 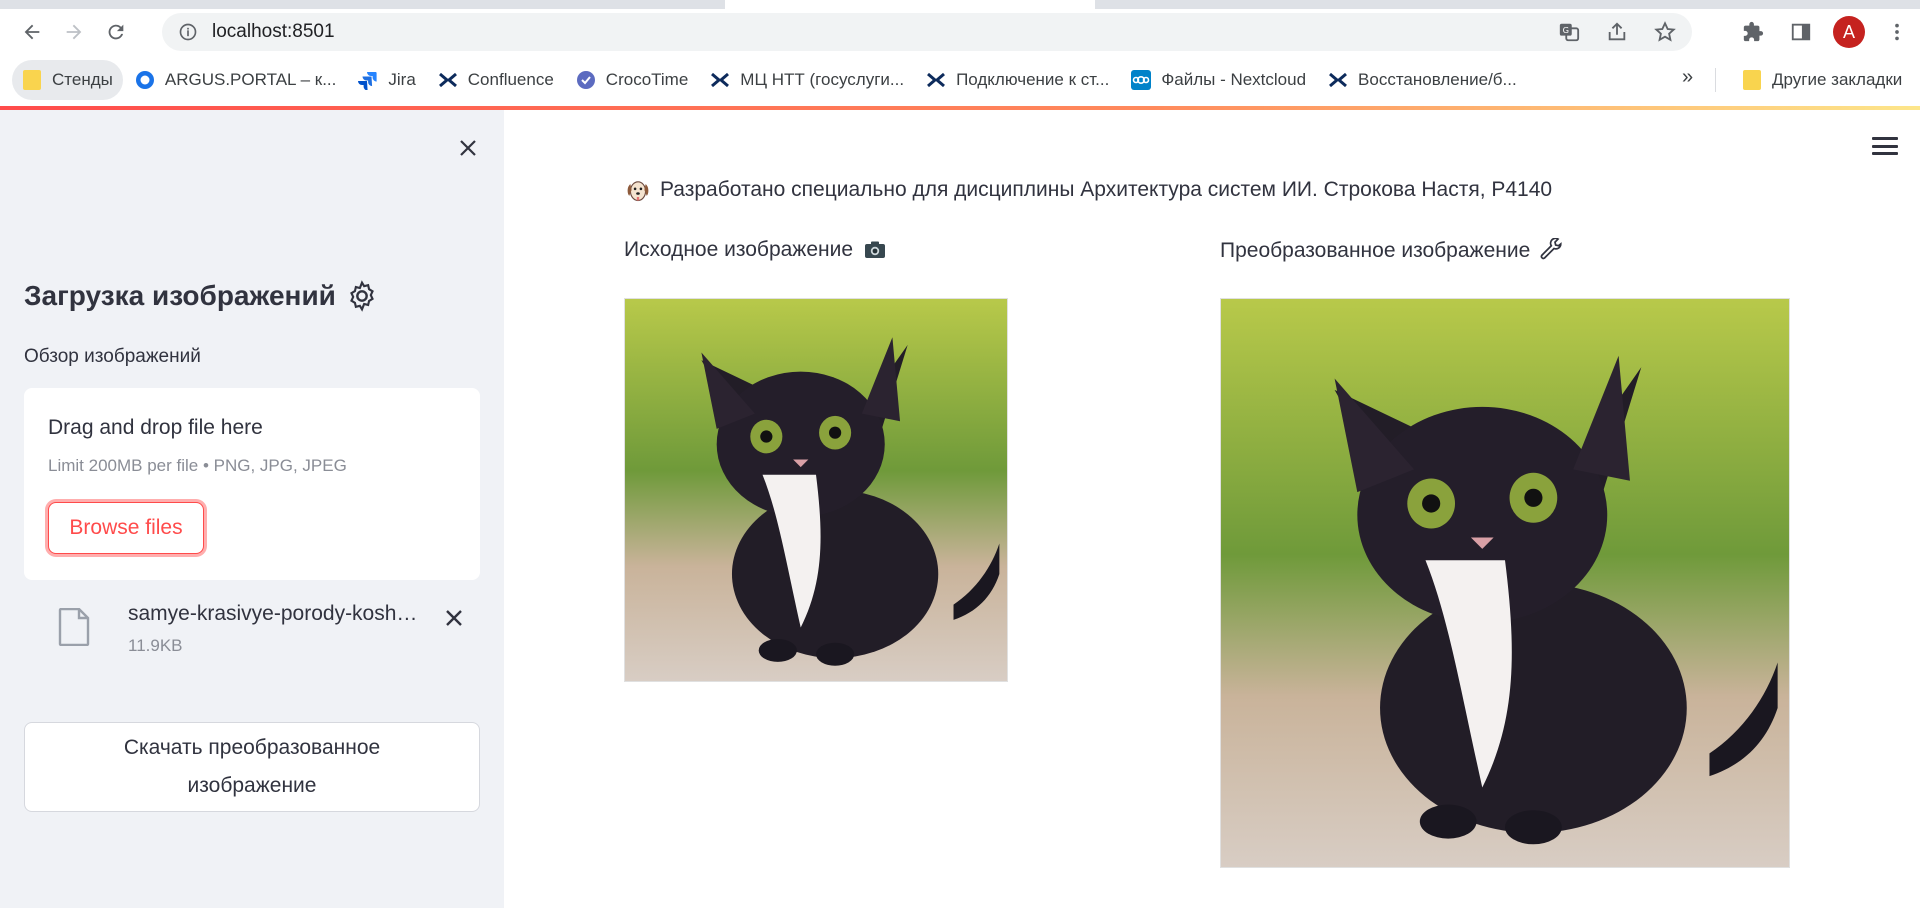 What do you see at coordinates (362, 296) in the screenshot?
I see `gear-icon` at bounding box center [362, 296].